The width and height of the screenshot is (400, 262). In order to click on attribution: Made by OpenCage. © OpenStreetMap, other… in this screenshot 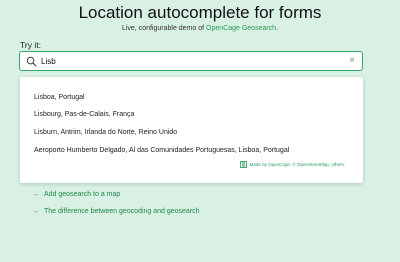, I will do `click(292, 164)`.